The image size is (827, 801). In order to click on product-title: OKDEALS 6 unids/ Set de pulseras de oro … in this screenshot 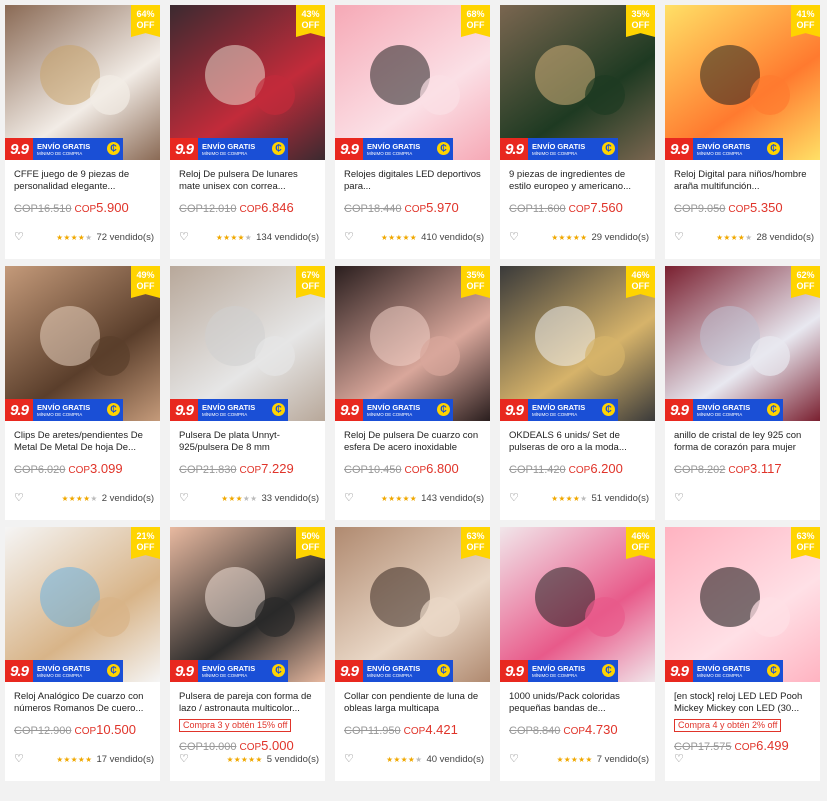, I will do `click(577, 442)`.